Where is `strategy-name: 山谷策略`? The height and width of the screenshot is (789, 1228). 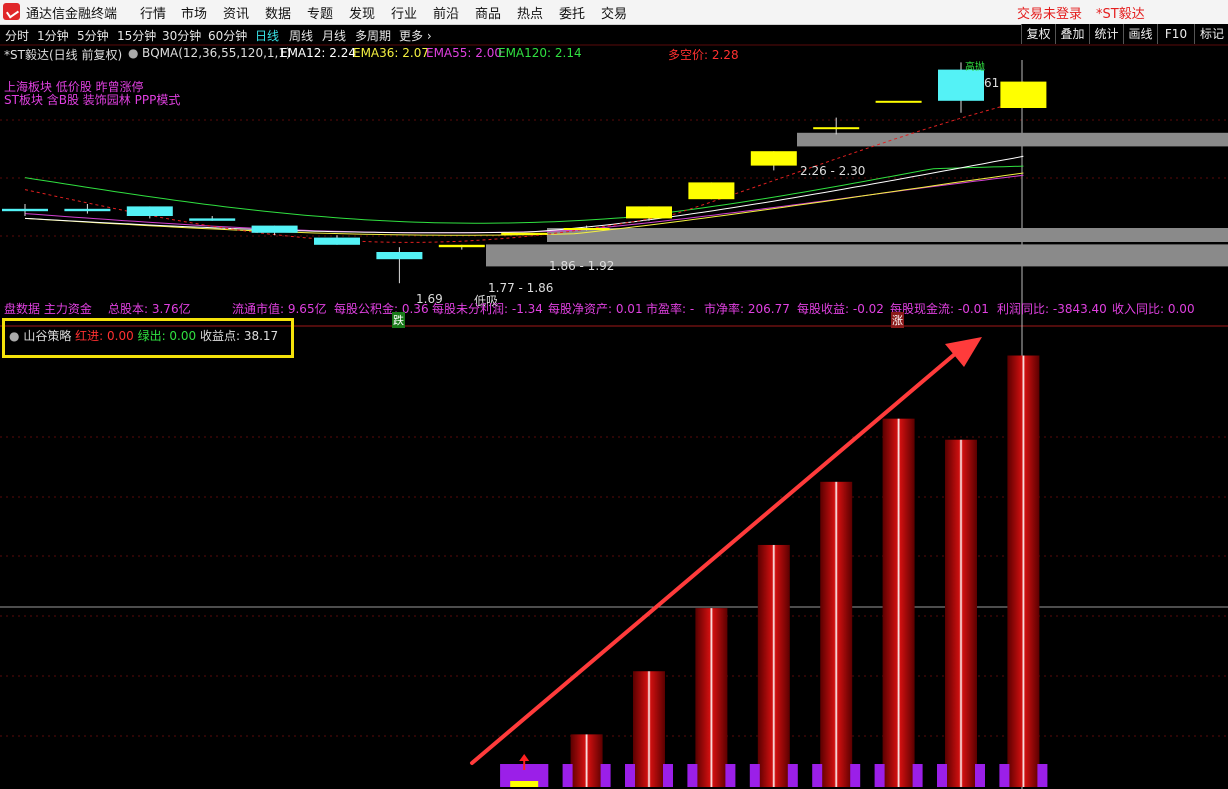 strategy-name: 山谷策略 is located at coordinates (47, 336).